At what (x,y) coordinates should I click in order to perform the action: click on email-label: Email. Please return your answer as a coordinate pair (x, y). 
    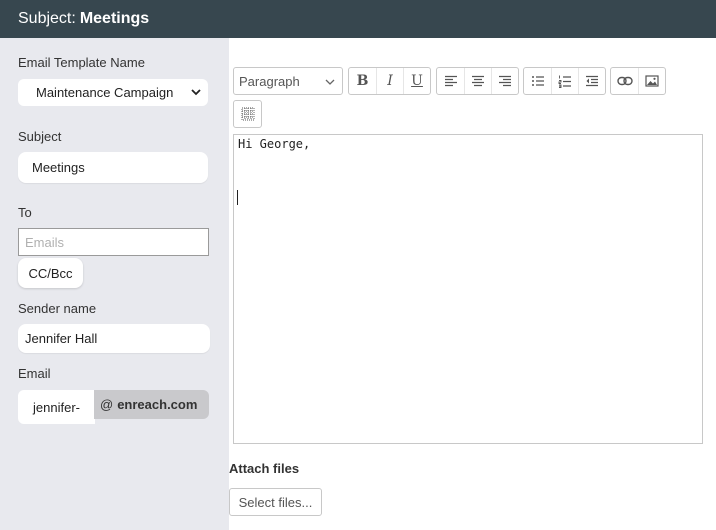
    Looking at the image, I should click on (34, 373).